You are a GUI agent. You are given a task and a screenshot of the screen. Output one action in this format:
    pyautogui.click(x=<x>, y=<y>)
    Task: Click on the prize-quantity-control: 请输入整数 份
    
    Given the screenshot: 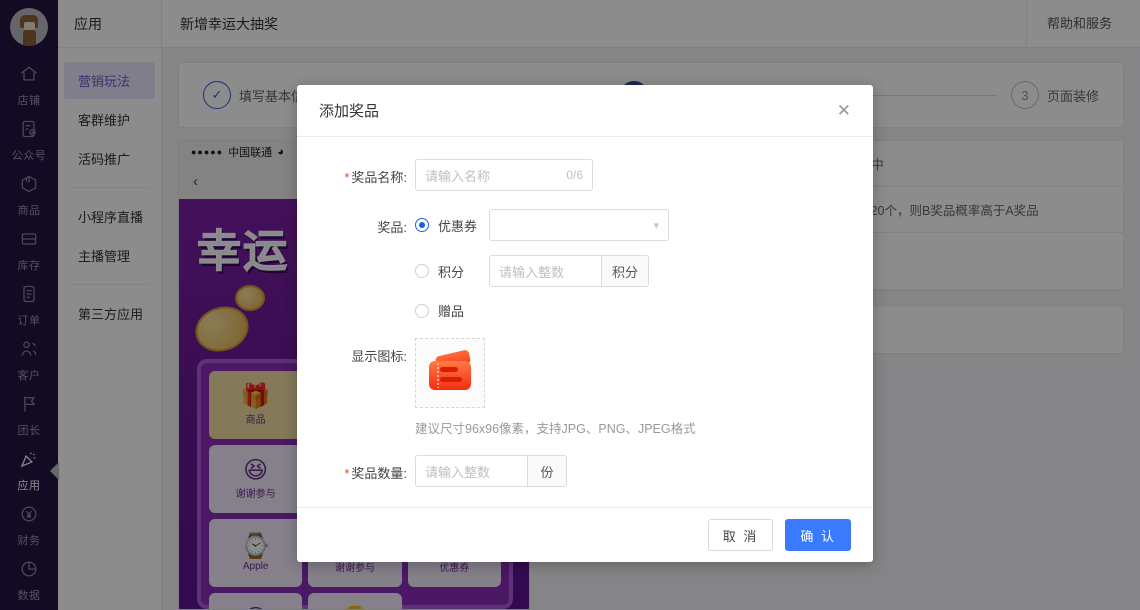 What is the action you would take?
    pyautogui.click(x=633, y=471)
    